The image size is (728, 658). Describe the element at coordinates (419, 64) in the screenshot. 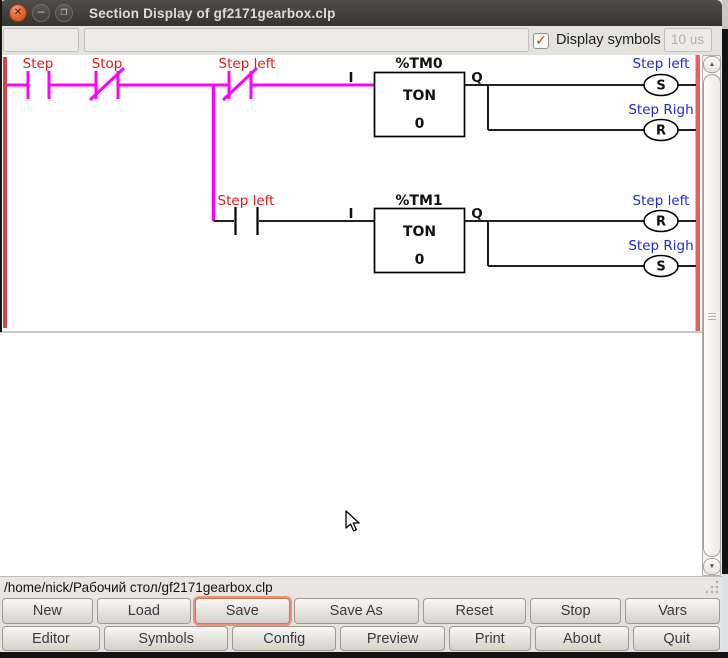

I see `timer-name: %TM0` at that location.